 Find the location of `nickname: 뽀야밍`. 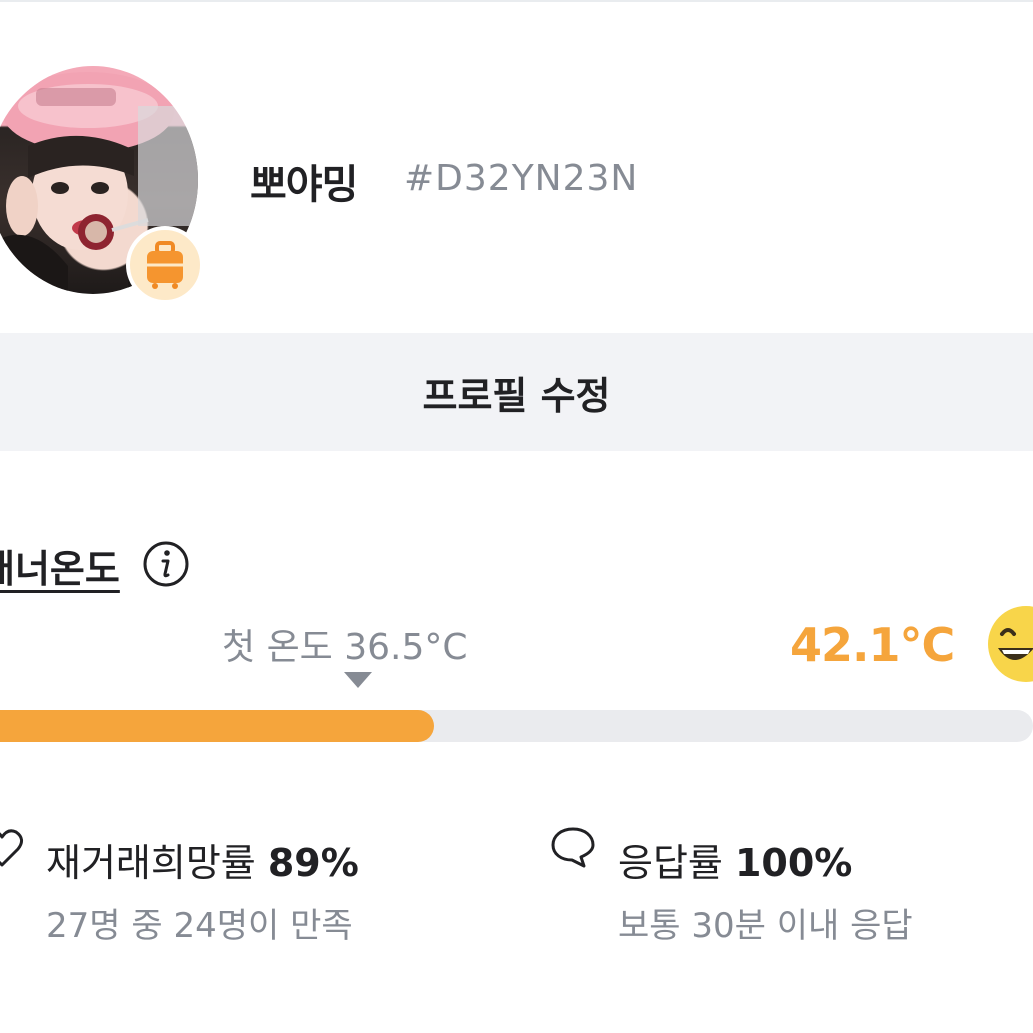

nickname: 뽀야밍 is located at coordinates (304, 185).